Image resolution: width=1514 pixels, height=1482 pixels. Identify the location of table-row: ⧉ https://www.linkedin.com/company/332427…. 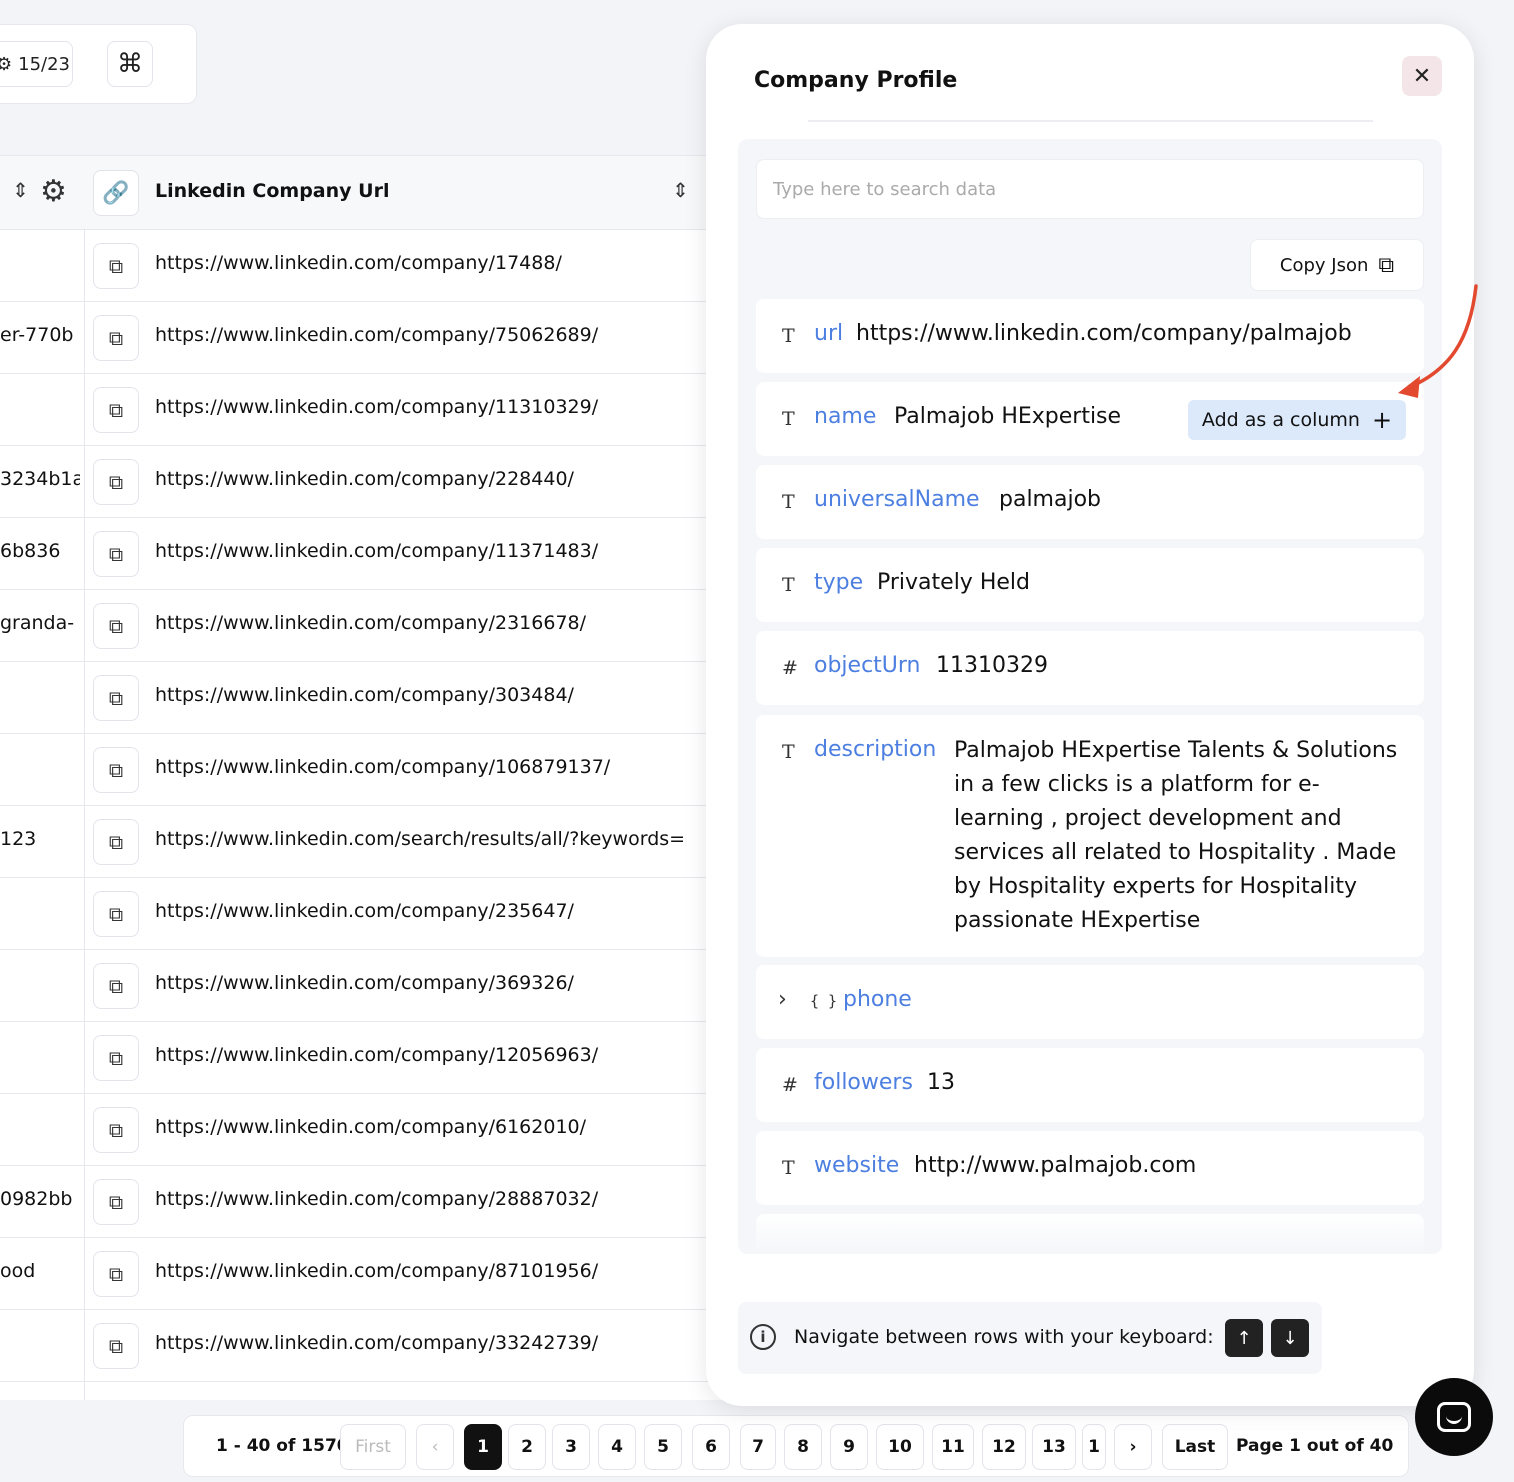
(380, 1346).